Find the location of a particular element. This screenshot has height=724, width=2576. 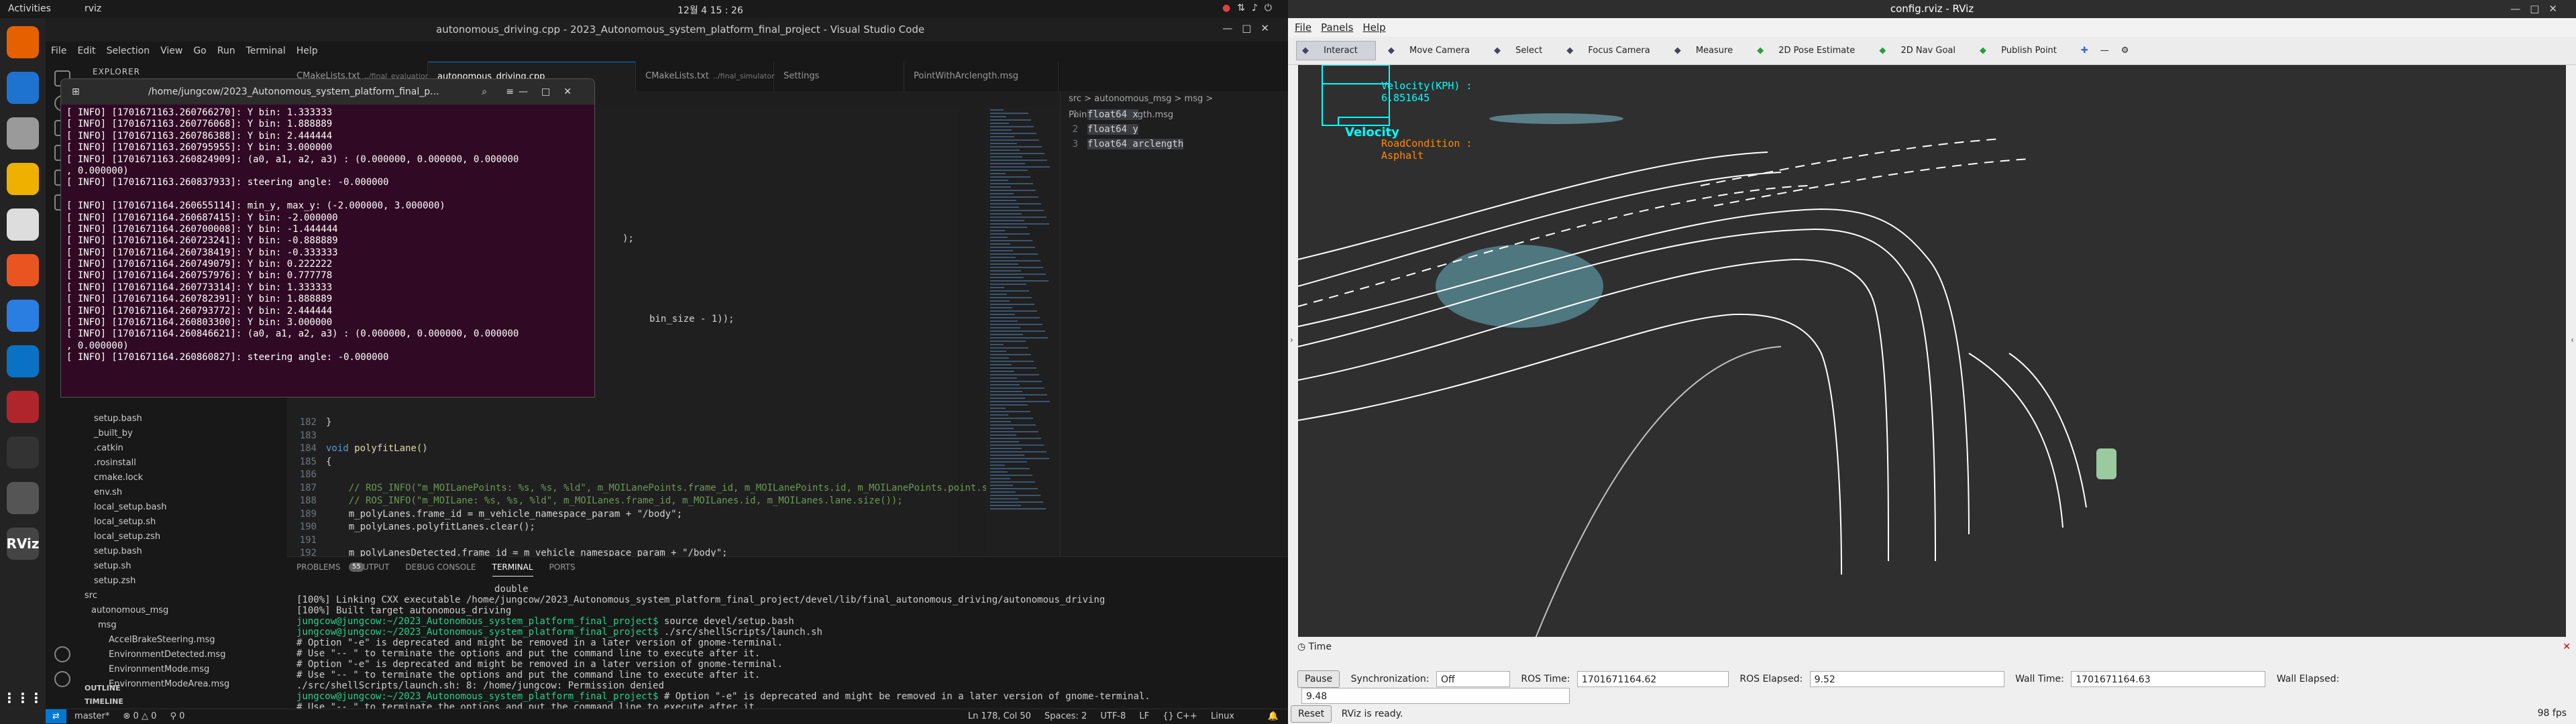

activities-button: Activities is located at coordinates (29, 8).